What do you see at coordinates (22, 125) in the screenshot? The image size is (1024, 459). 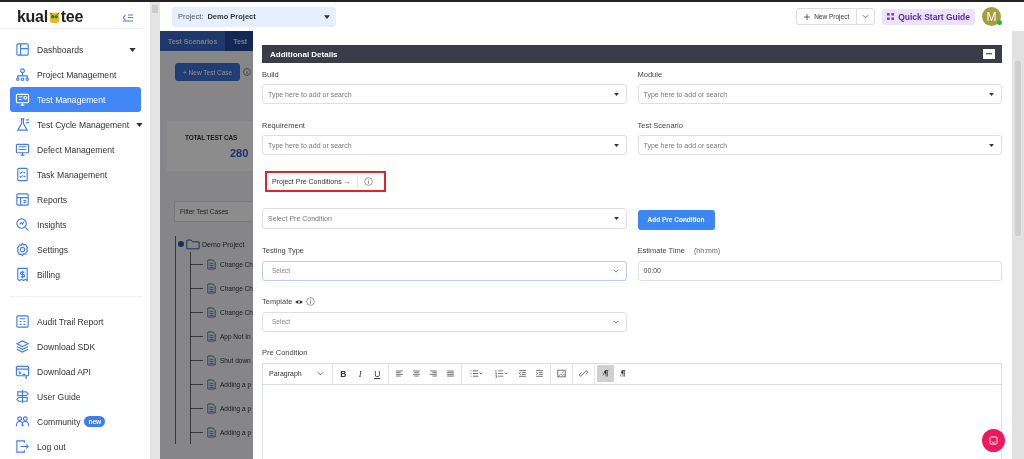 I see `flask-icon` at bounding box center [22, 125].